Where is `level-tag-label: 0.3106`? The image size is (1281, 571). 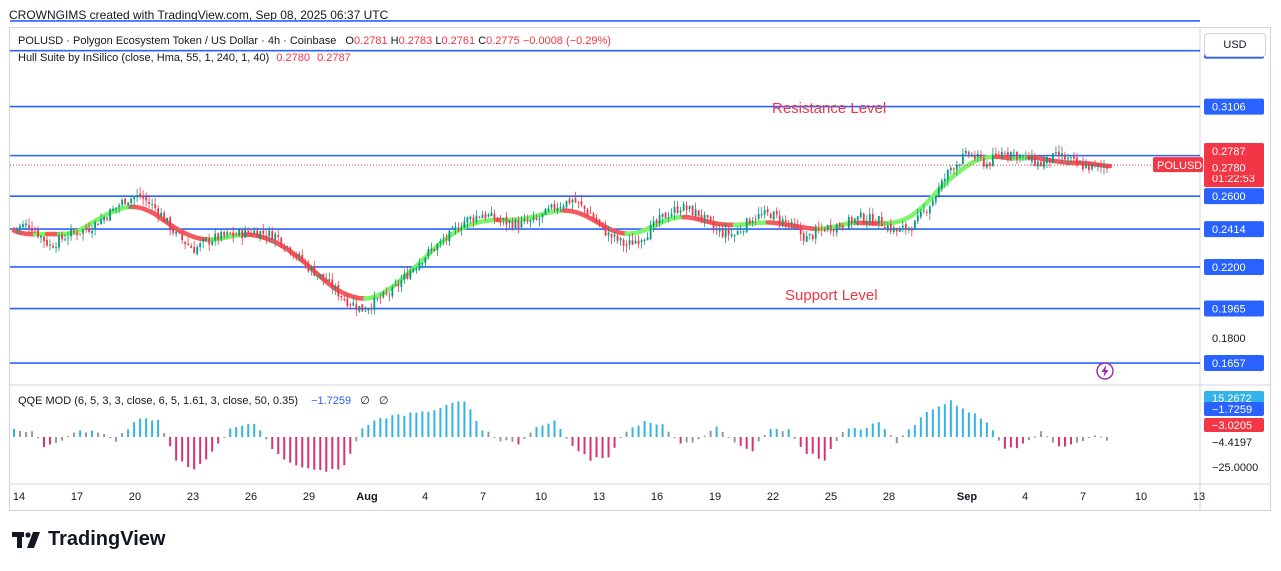
level-tag-label: 0.3106 is located at coordinates (1229, 108).